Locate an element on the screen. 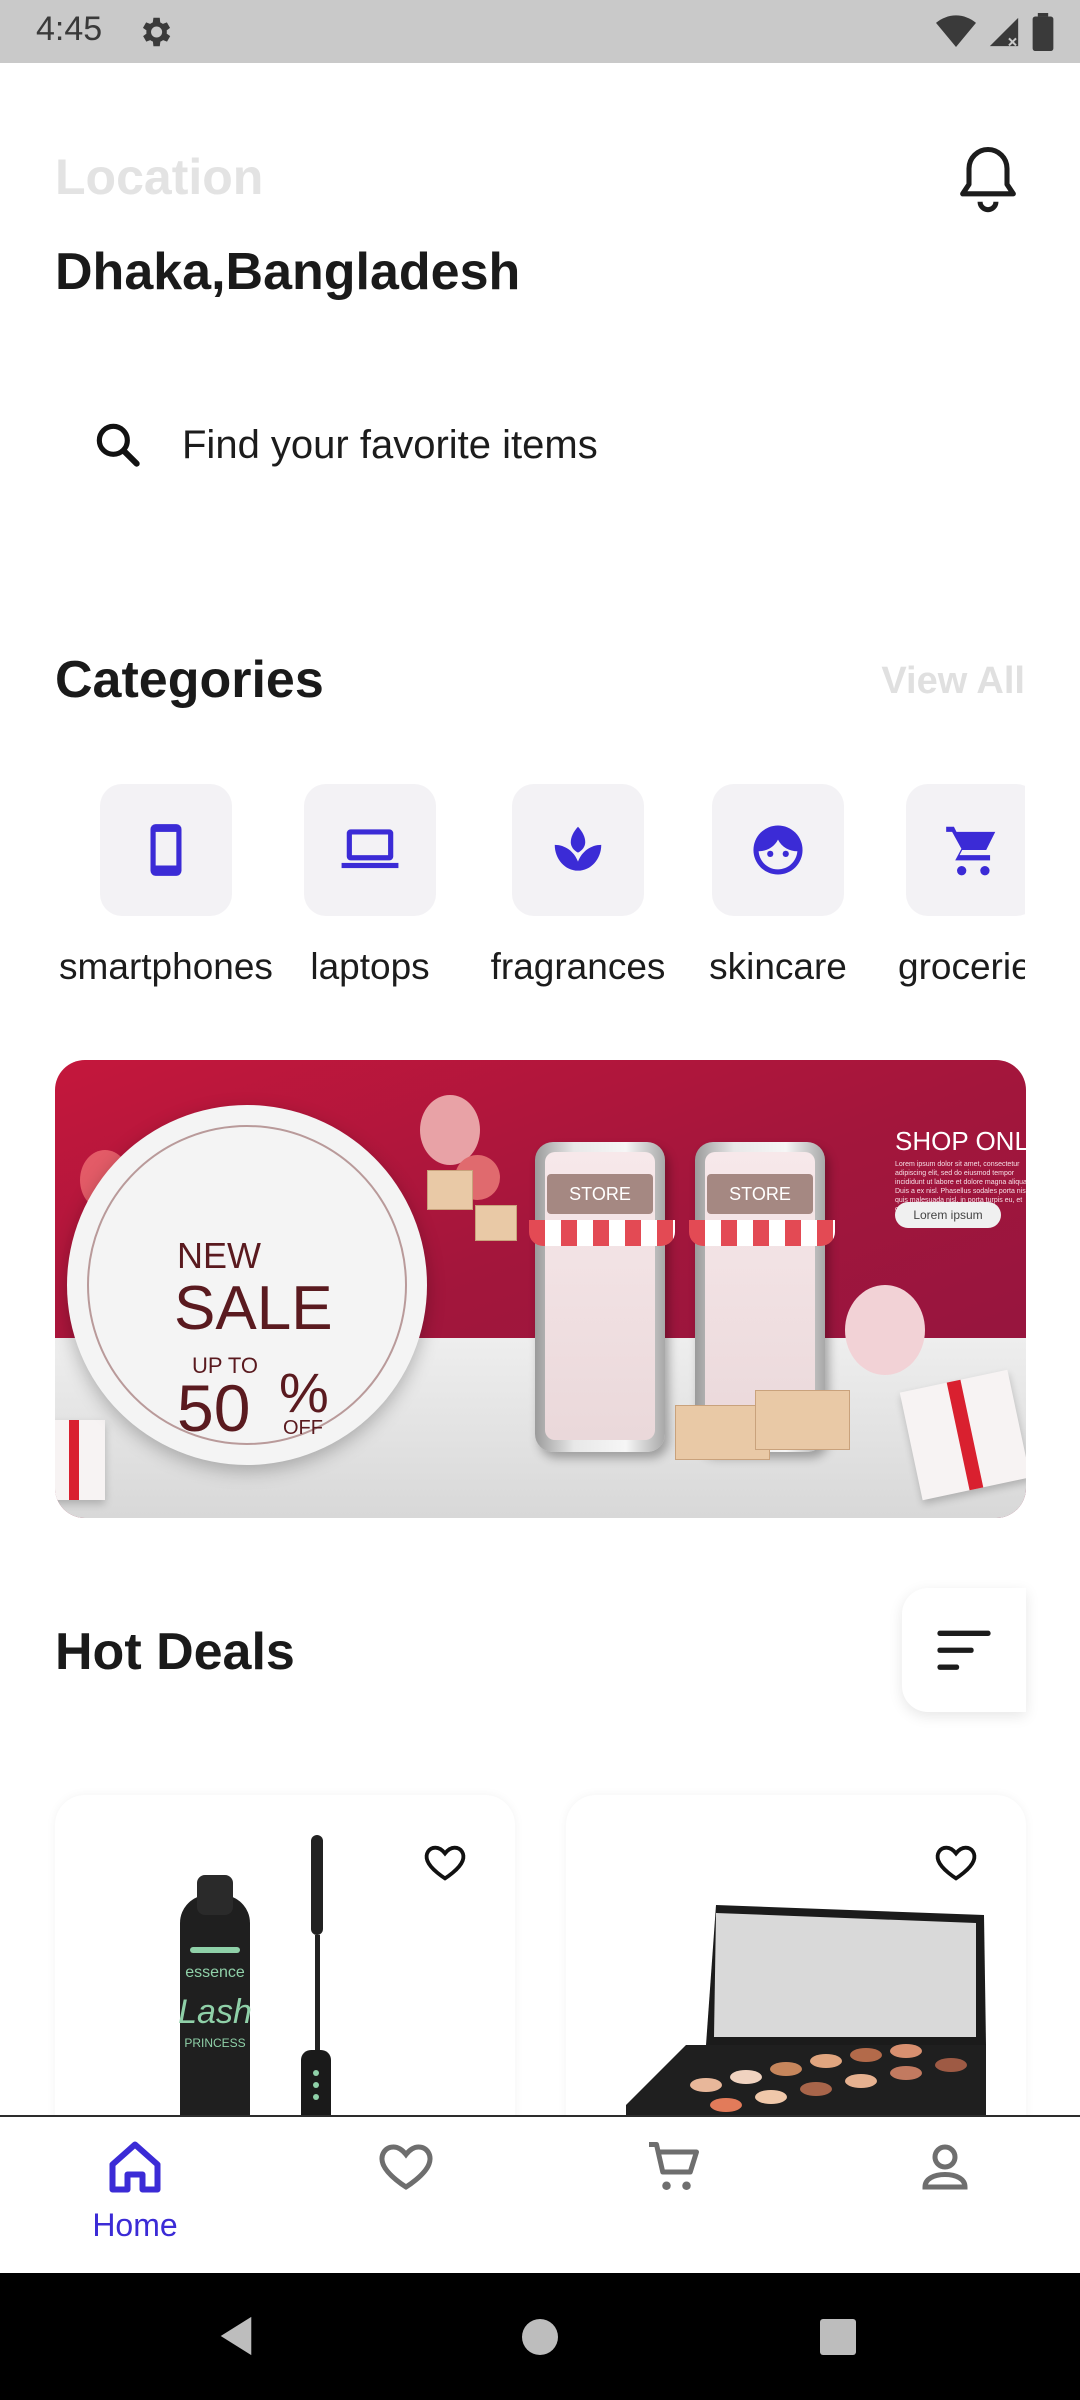 The width and height of the screenshot is (1080, 2400). smartphone-icon is located at coordinates (166, 850).